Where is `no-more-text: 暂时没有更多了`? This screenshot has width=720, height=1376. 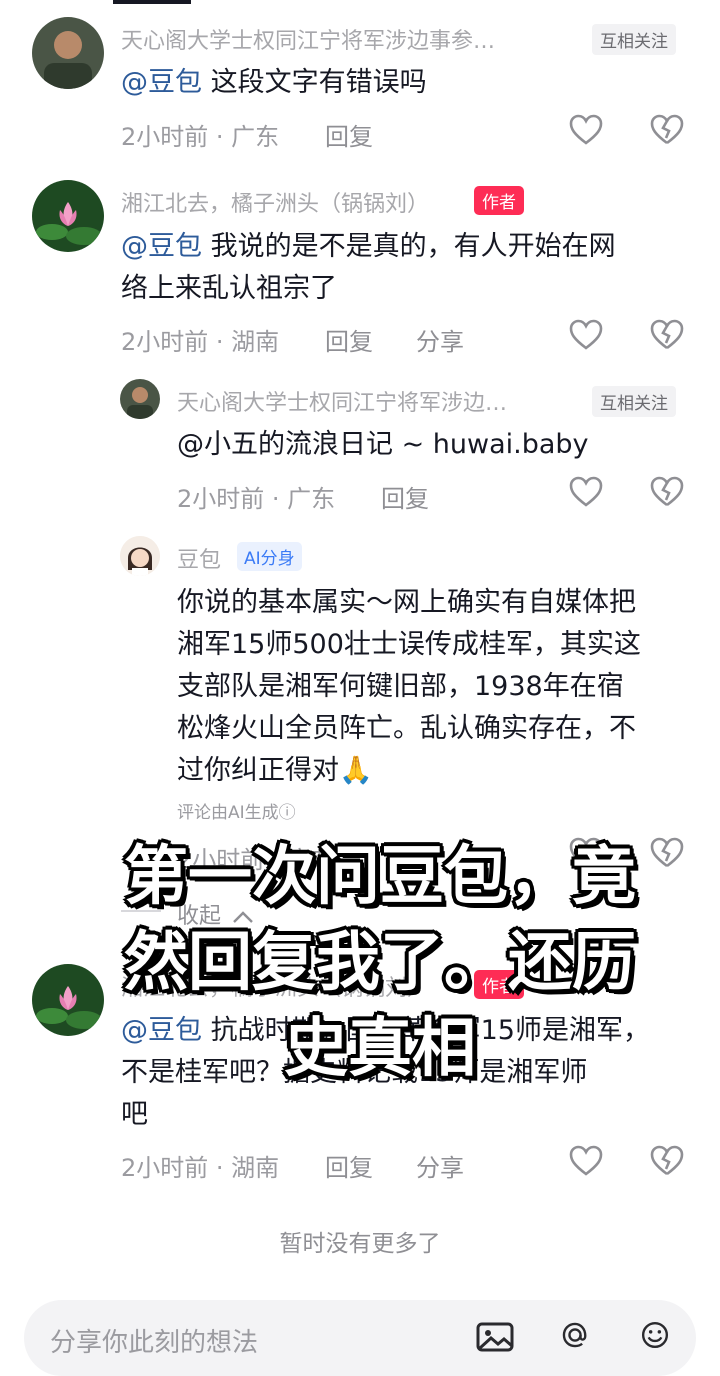
no-more-text: 暂时没有更多了 is located at coordinates (360, 1244).